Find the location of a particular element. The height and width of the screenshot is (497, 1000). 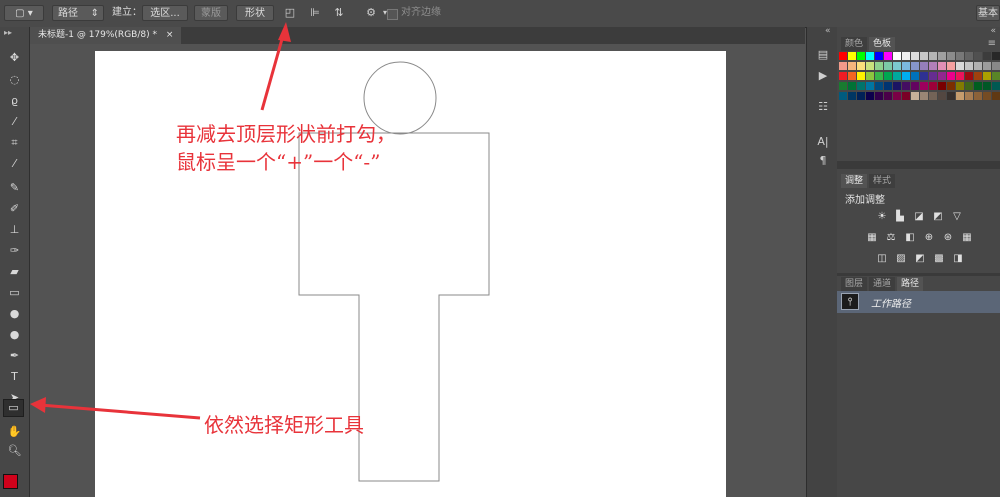

arrow-to-path-operations is located at coordinates (273, 71).